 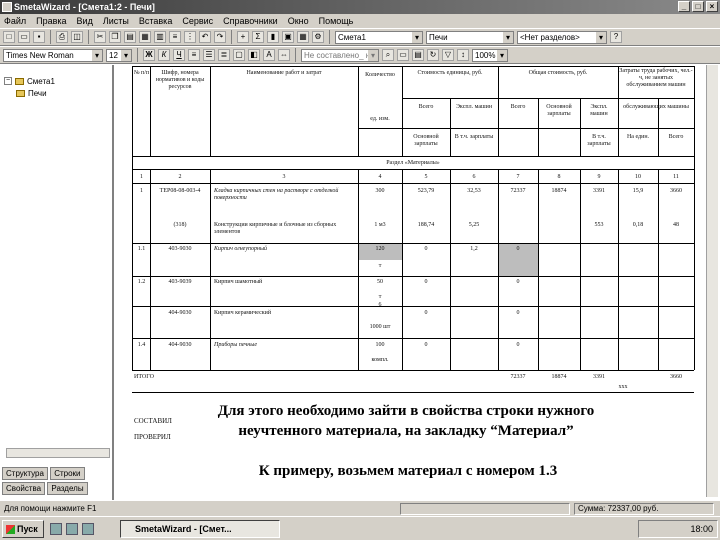 What do you see at coordinates (340, 55) in the screenshot?
I see `style-combo: Не составлено_ на` at bounding box center [340, 55].